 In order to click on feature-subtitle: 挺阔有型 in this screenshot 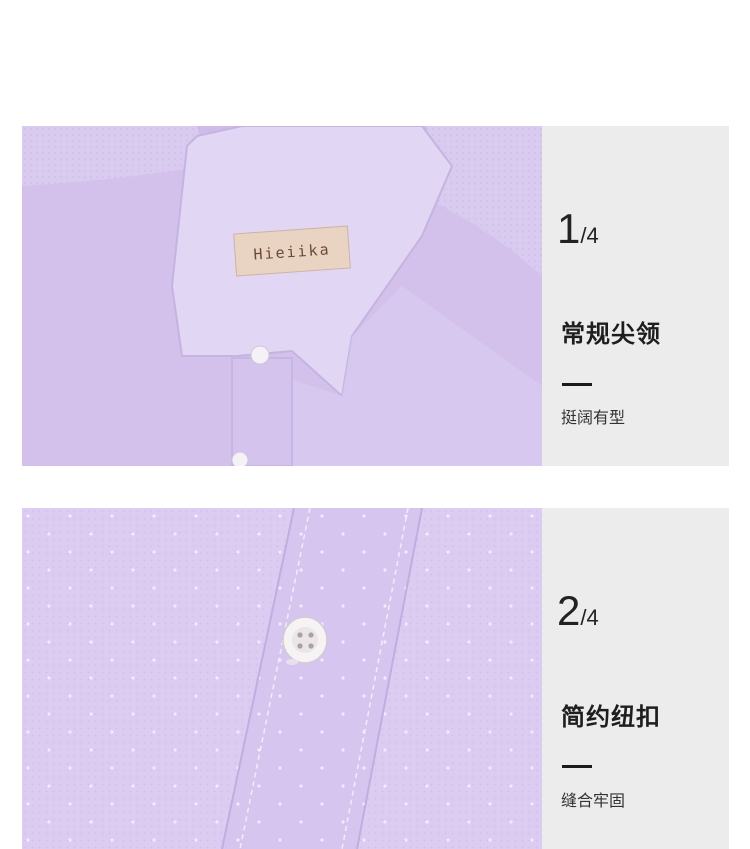, I will do `click(593, 417)`.